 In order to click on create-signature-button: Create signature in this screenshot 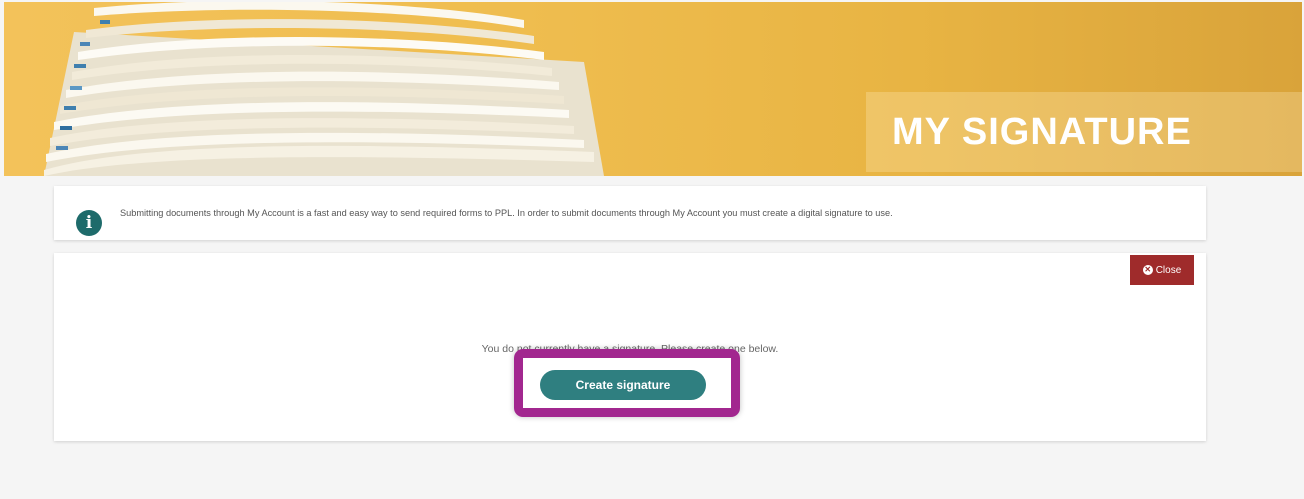, I will do `click(623, 385)`.